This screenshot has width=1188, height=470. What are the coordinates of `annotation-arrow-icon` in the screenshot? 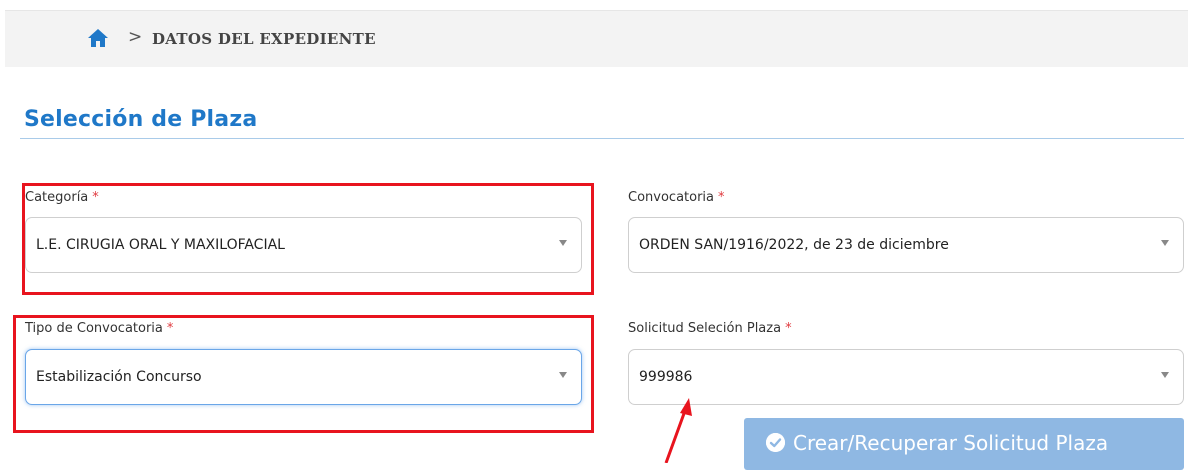 It's located at (678, 430).